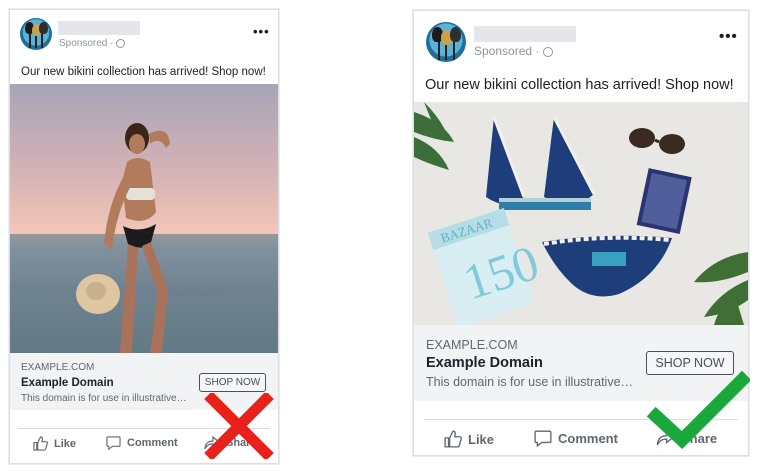 This screenshot has width=762, height=471. What do you see at coordinates (239, 426) in the screenshot?
I see `cross-mark-red-icon` at bounding box center [239, 426].